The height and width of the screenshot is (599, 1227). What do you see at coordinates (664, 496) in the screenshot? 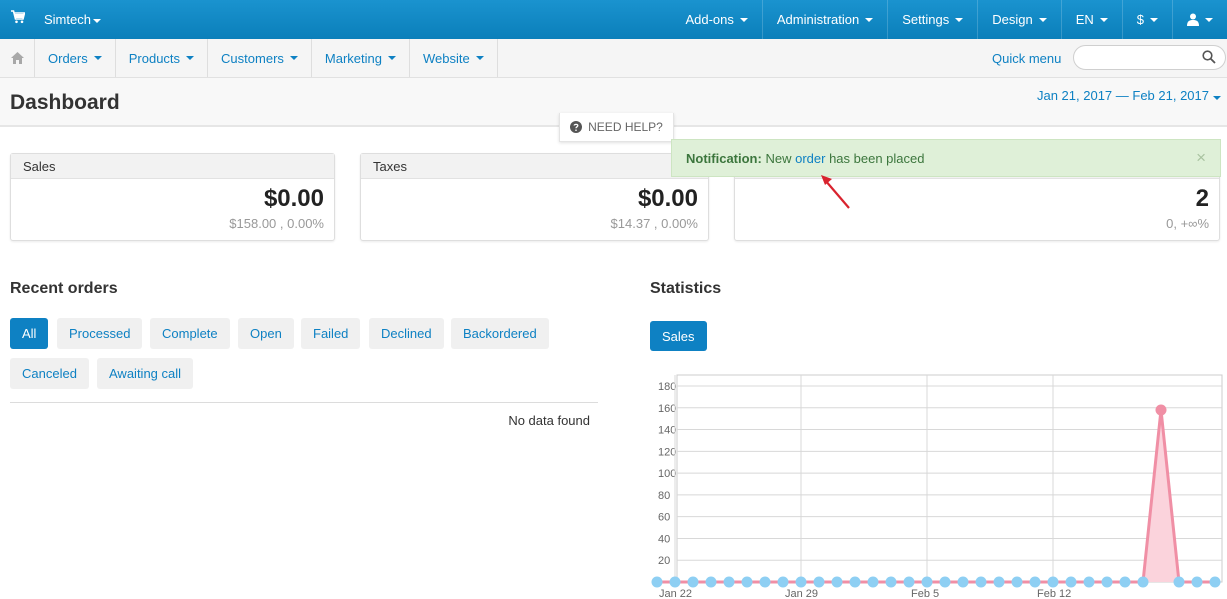
I see `y-tick-label: 80` at bounding box center [664, 496].